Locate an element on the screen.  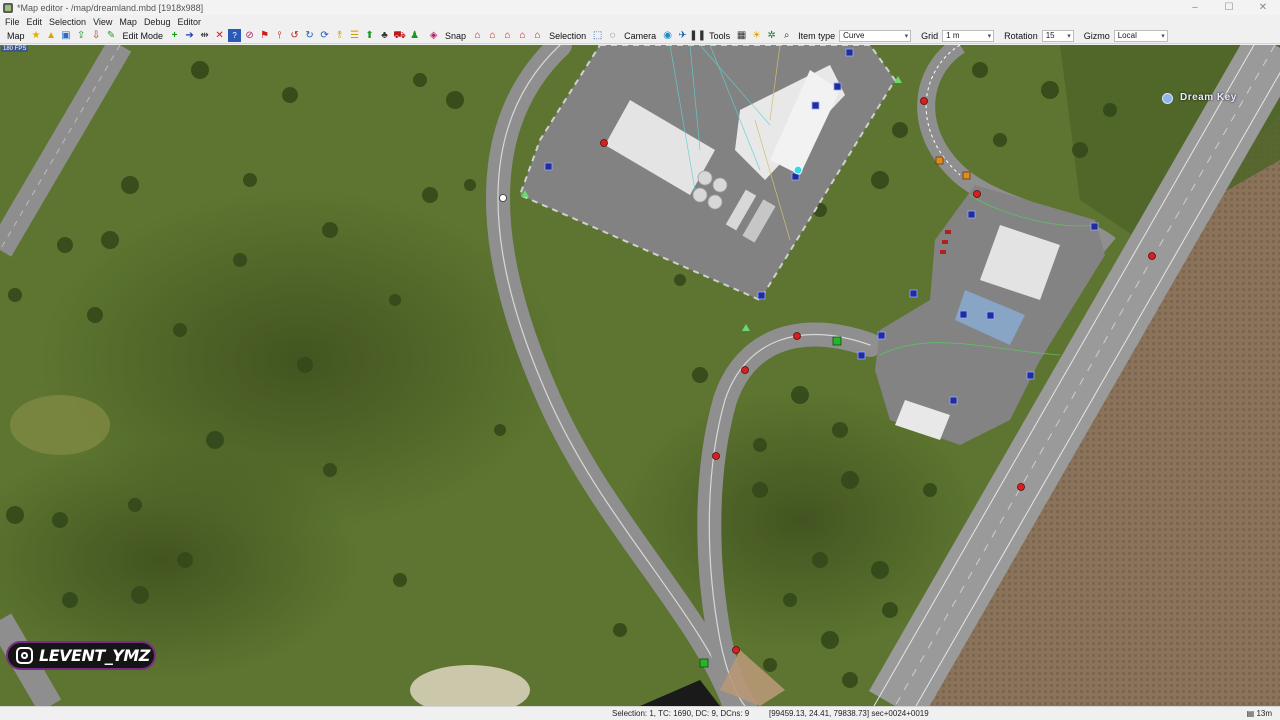
delete-icon: ✕ is located at coordinates (219, 35).